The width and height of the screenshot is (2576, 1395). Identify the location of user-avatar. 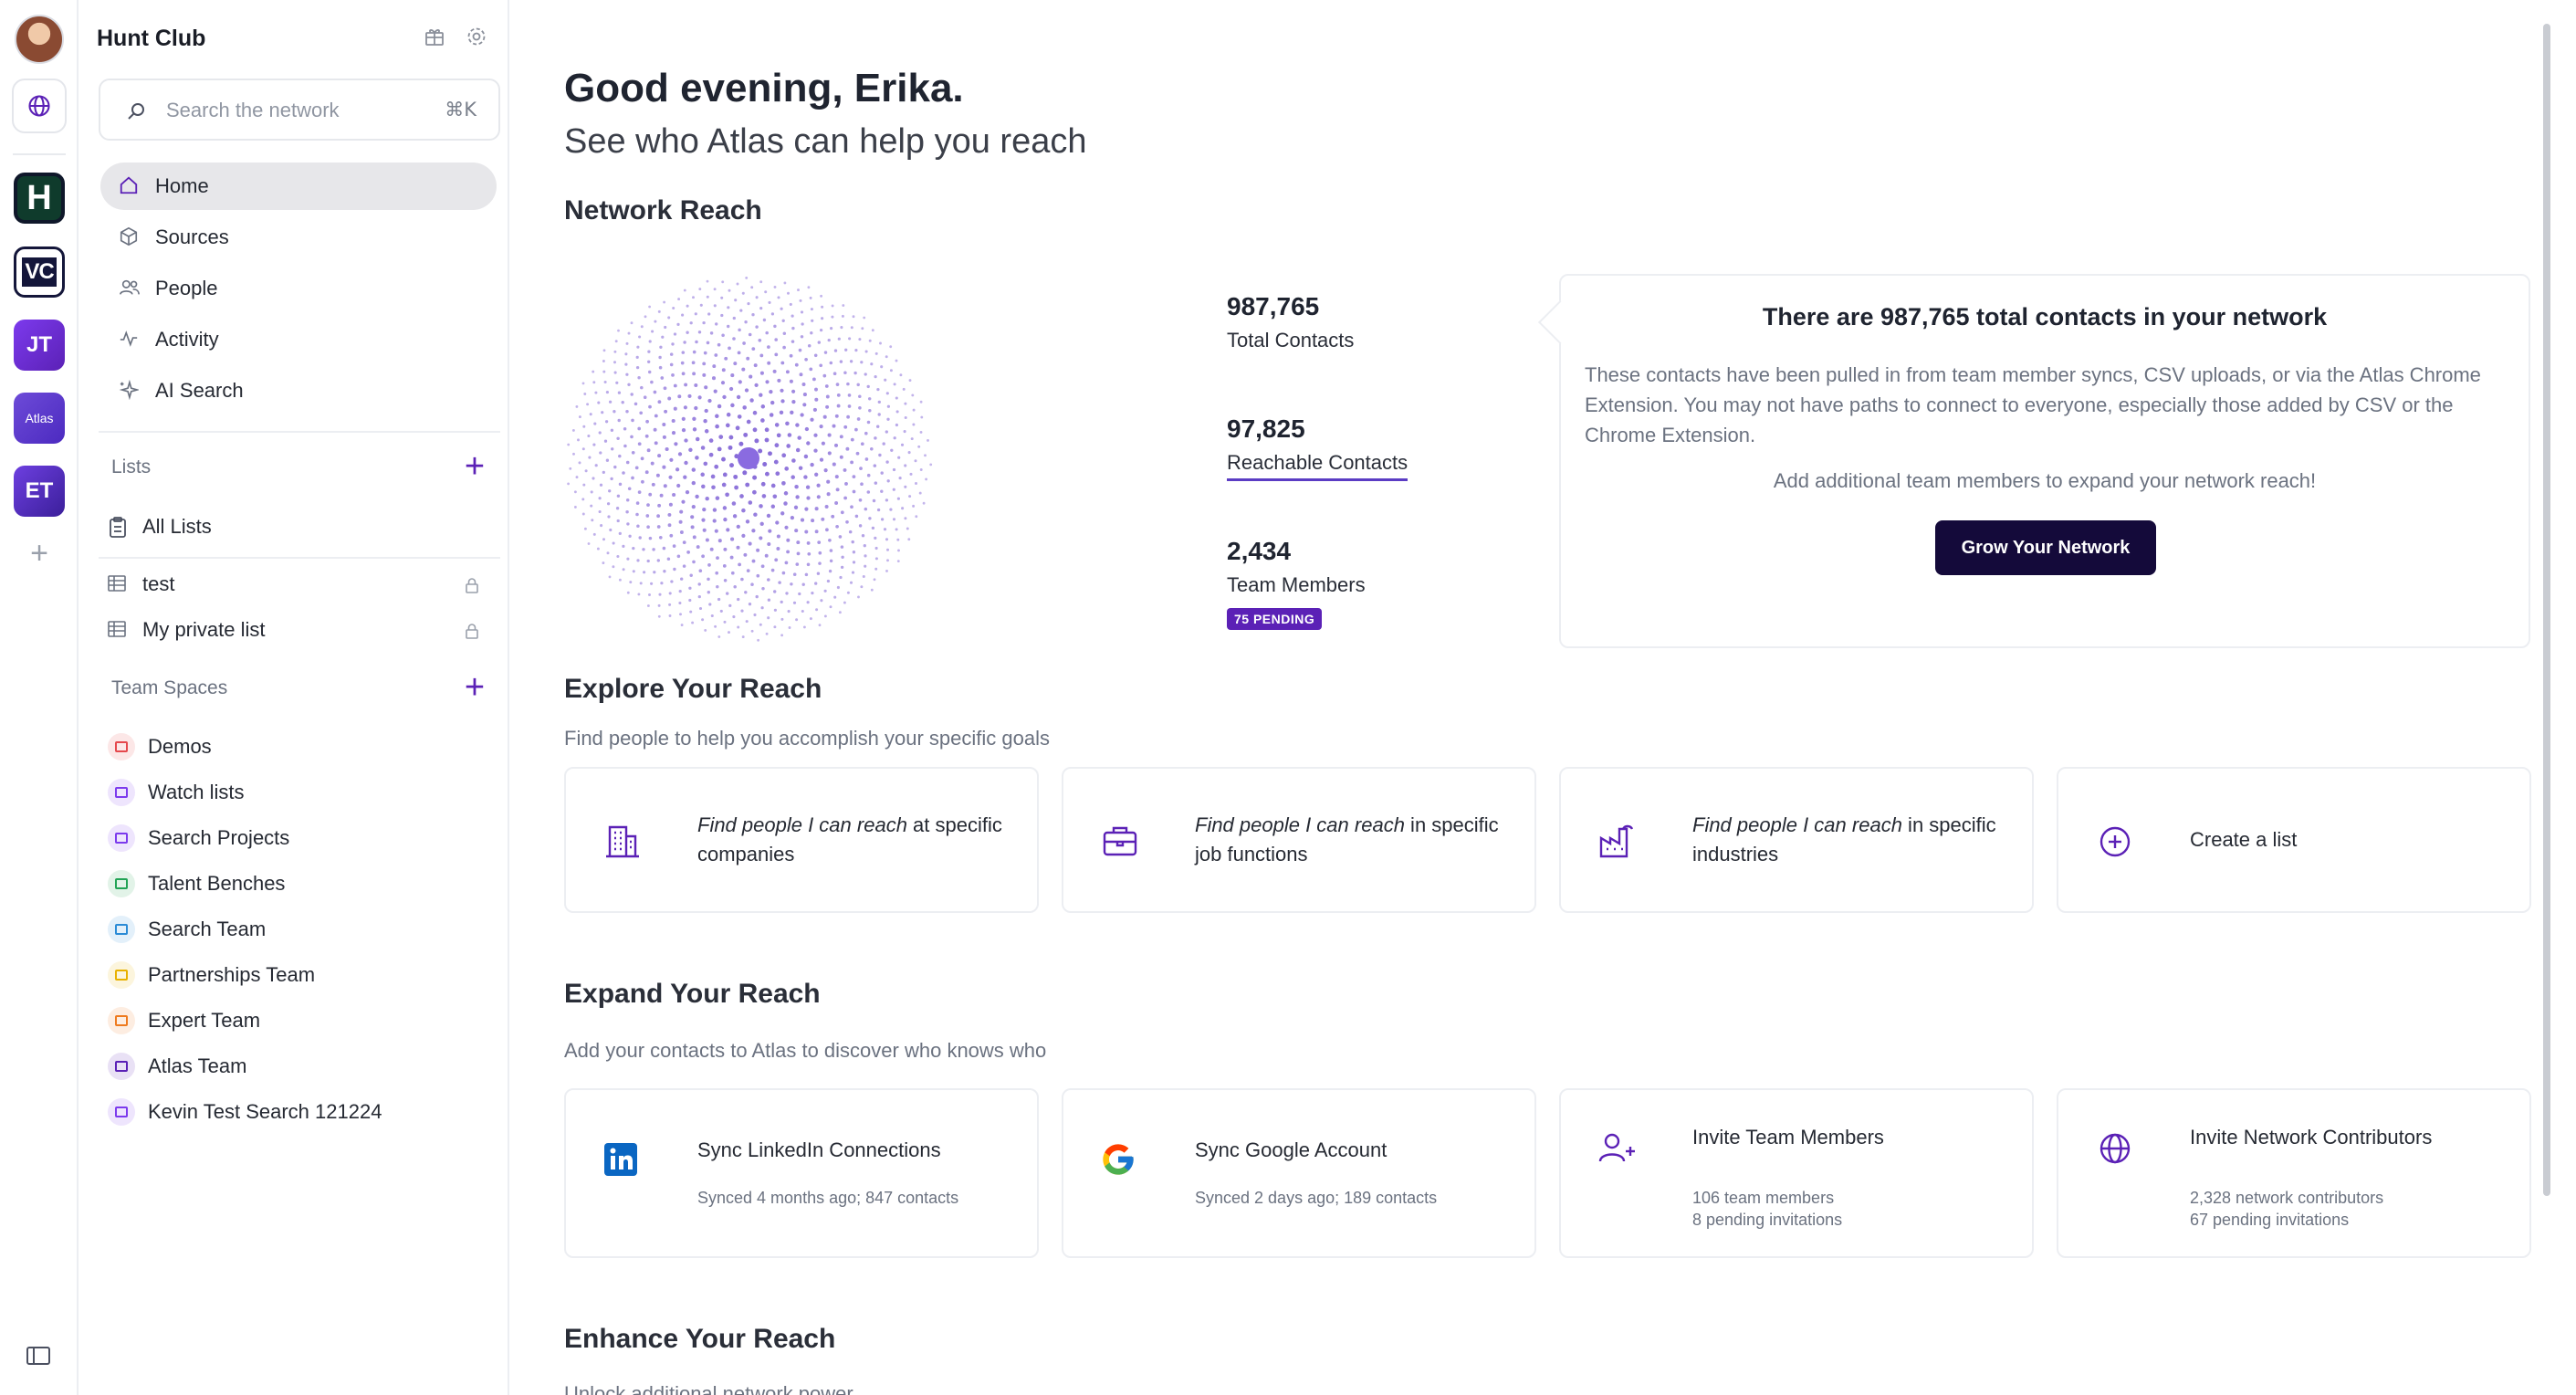
(40, 40).